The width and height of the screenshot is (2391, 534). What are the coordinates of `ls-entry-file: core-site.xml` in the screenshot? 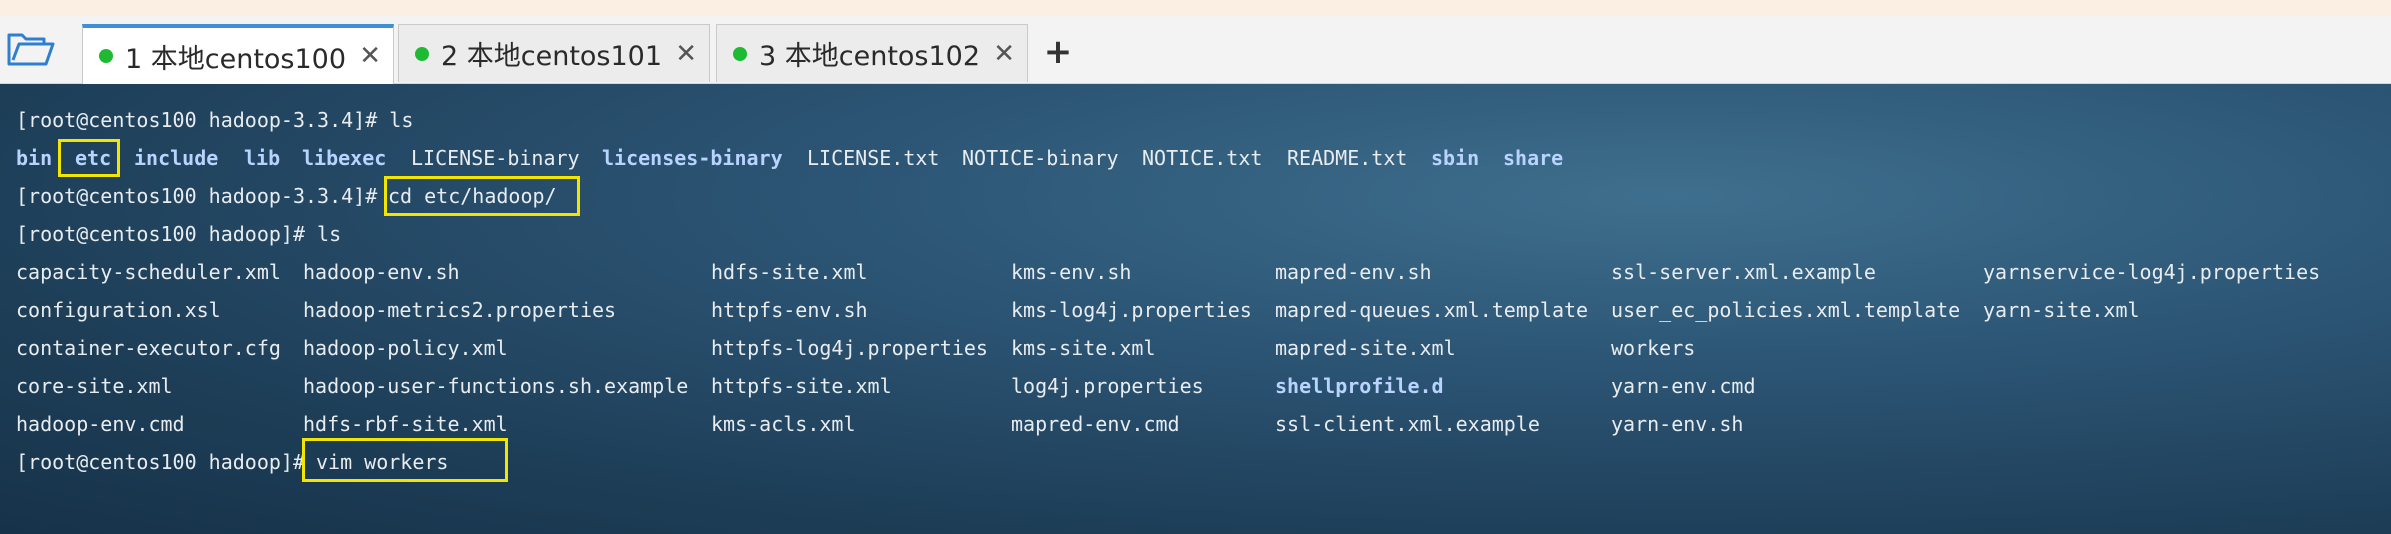 It's located at (94, 386).